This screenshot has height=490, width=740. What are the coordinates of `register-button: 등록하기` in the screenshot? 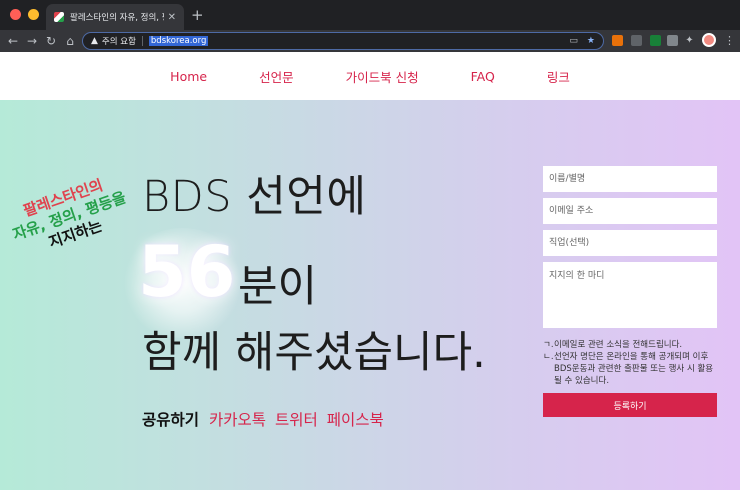 It's located at (630, 405).